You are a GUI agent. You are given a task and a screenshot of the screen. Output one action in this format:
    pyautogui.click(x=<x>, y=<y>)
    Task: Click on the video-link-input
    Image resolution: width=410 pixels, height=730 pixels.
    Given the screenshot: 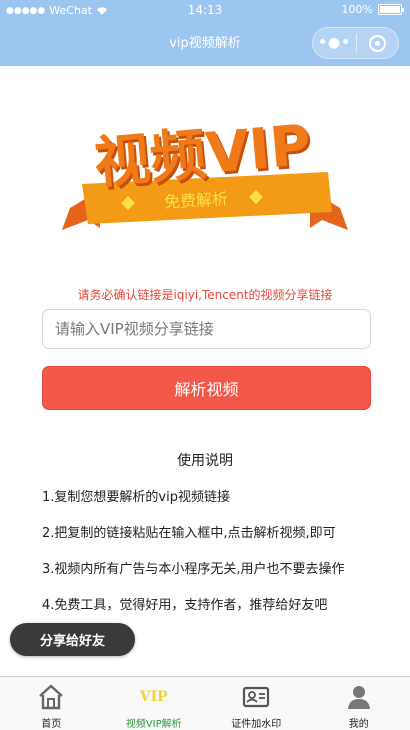 What is the action you would take?
    pyautogui.click(x=206, y=329)
    